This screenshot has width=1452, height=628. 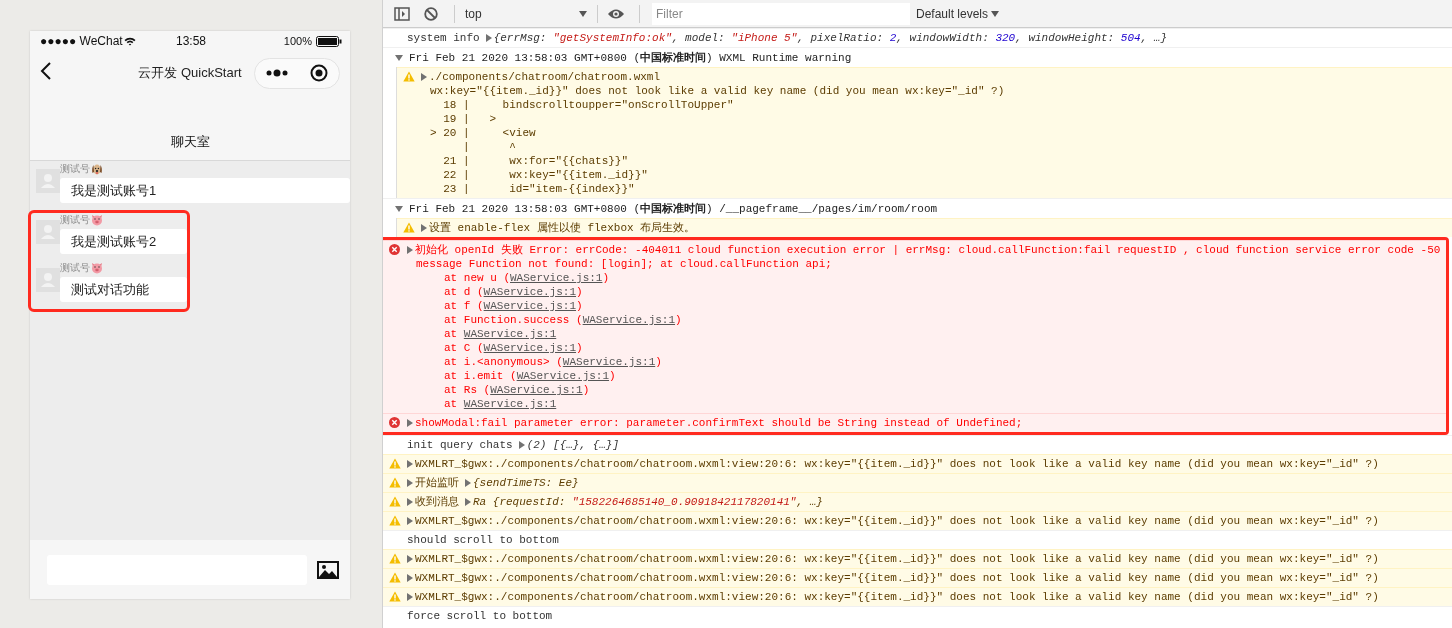 What do you see at coordinates (123, 289) in the screenshot?
I see `message-bubble: 测试对话功能` at bounding box center [123, 289].